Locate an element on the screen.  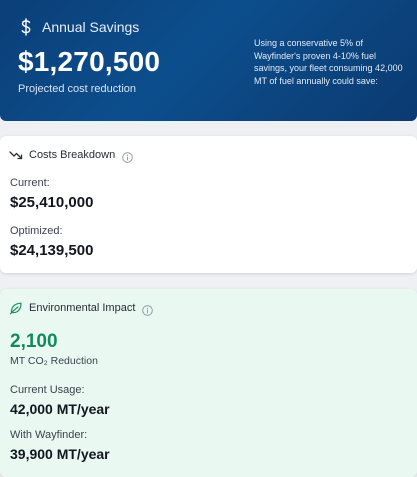
optimized-cost-label: Optimized: is located at coordinates (36, 231).